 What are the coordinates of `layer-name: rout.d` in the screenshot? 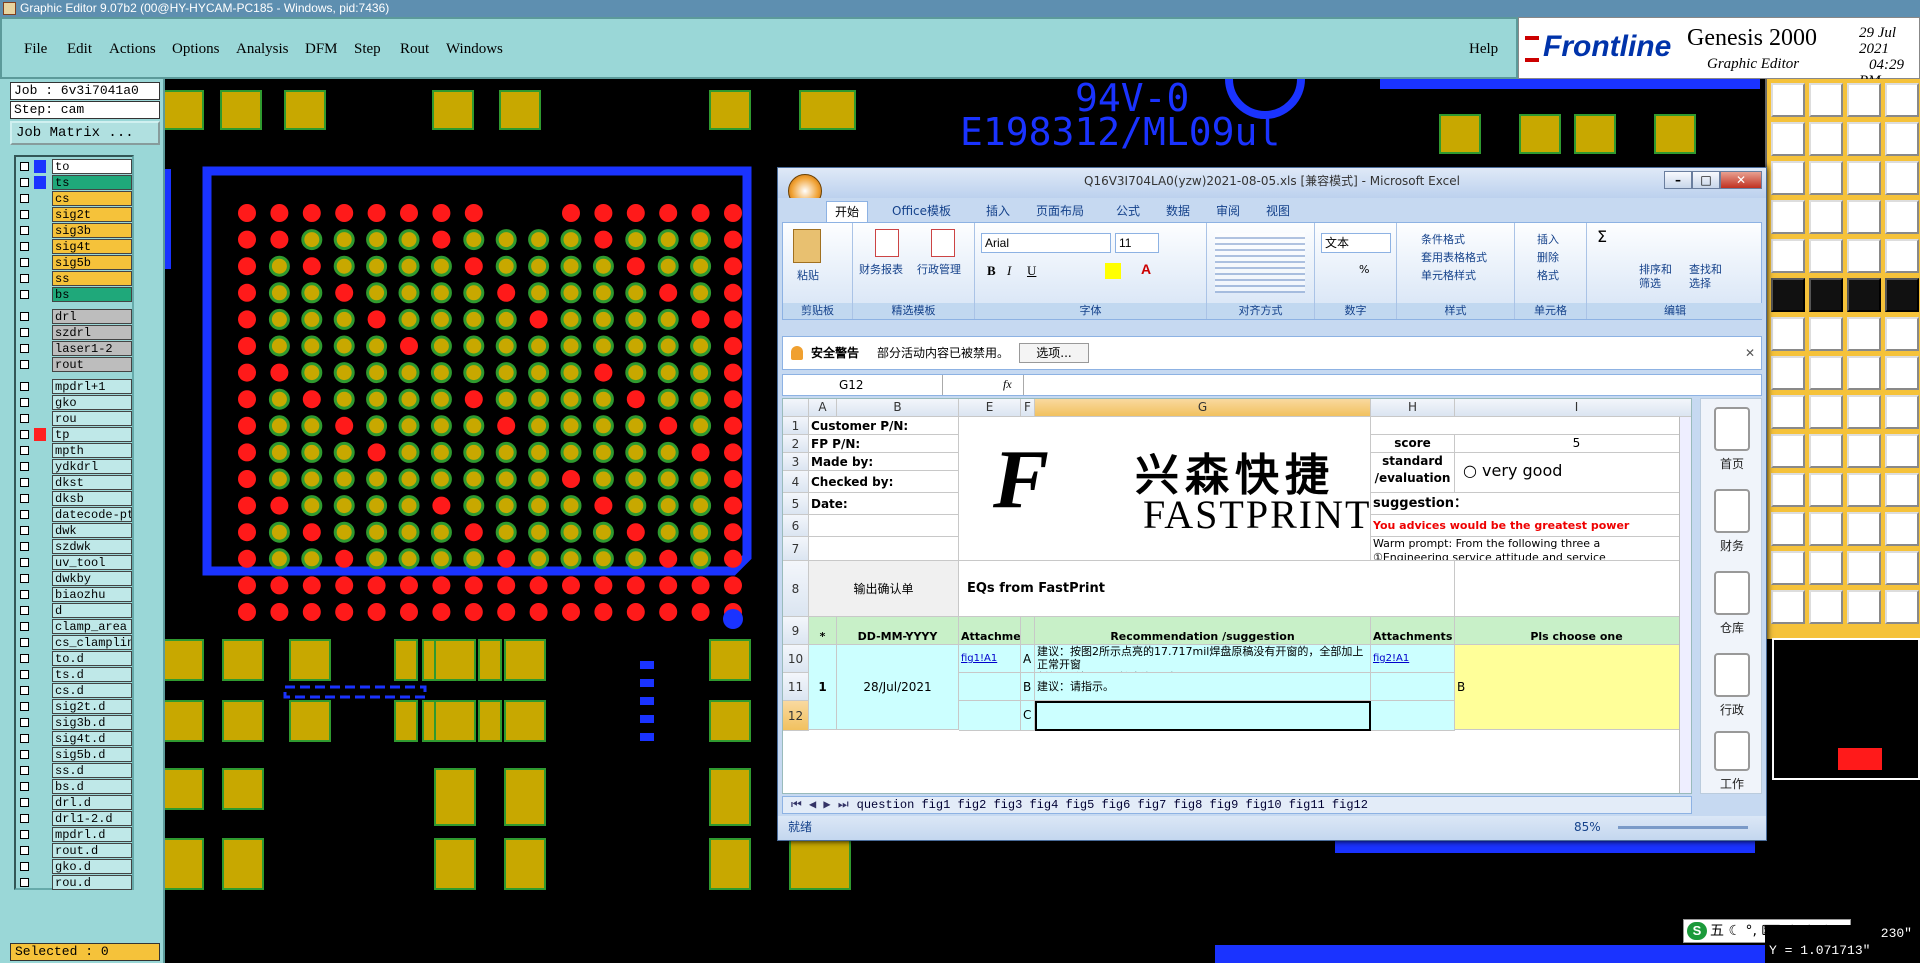 It's located at (92, 850).